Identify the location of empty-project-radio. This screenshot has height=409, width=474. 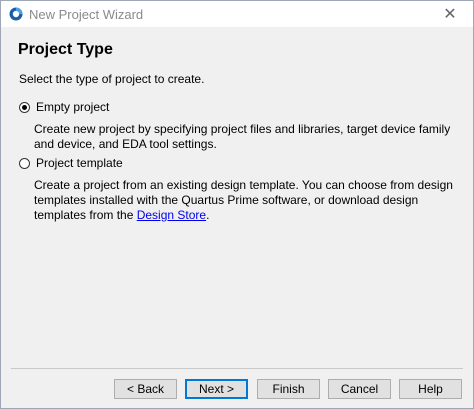
(24, 107).